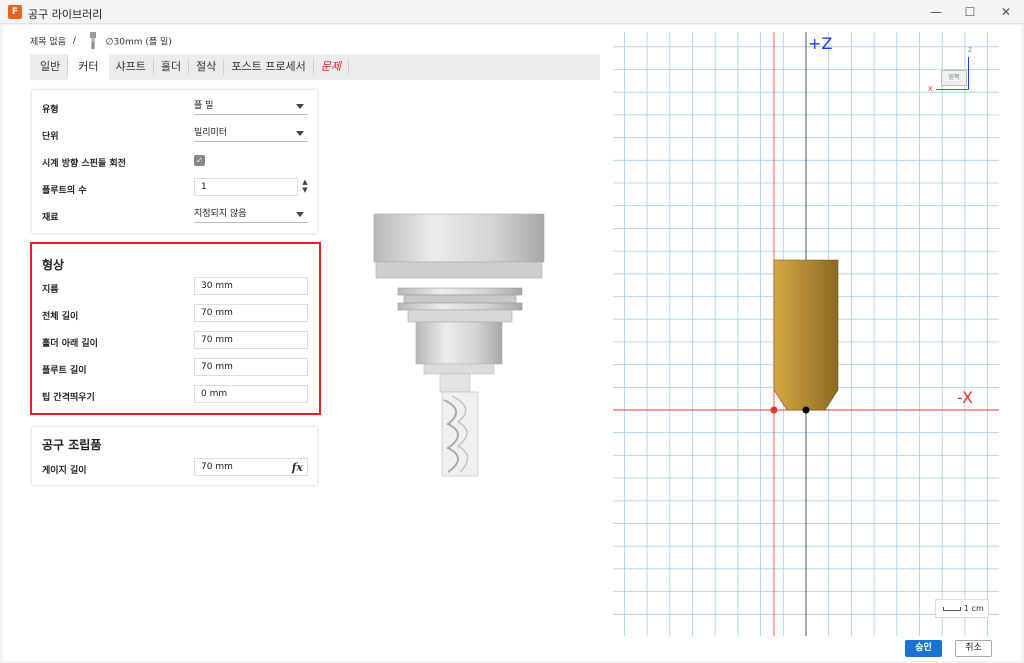  Describe the element at coordinates (246, 187) in the screenshot. I see `flutes-input: 1` at that location.